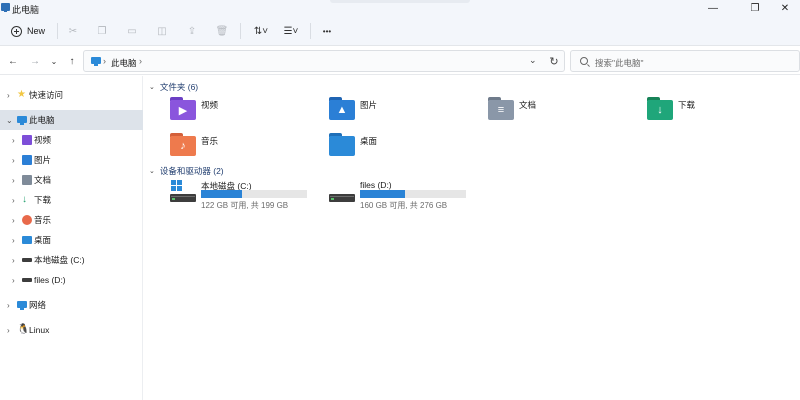  What do you see at coordinates (563, 112) in the screenshot?
I see `folder-documents: ≡ 文档` at bounding box center [563, 112].